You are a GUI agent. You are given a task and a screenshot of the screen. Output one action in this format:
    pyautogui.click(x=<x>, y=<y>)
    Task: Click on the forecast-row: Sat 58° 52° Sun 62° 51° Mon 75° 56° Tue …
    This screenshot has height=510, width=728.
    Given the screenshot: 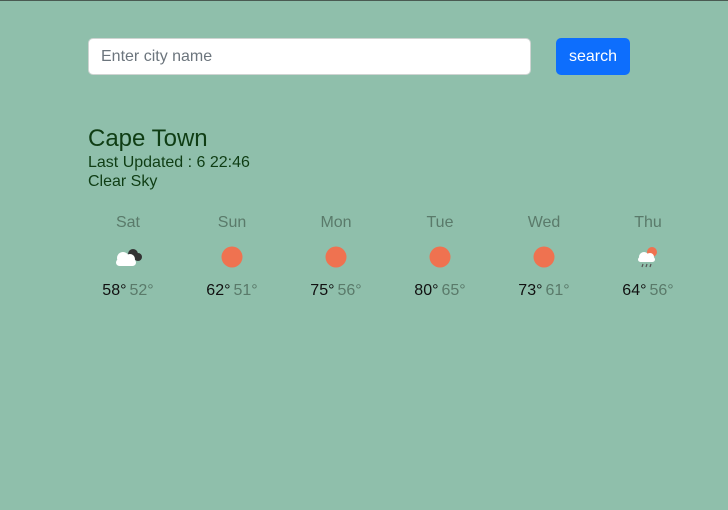 What is the action you would take?
    pyautogui.click(x=388, y=257)
    